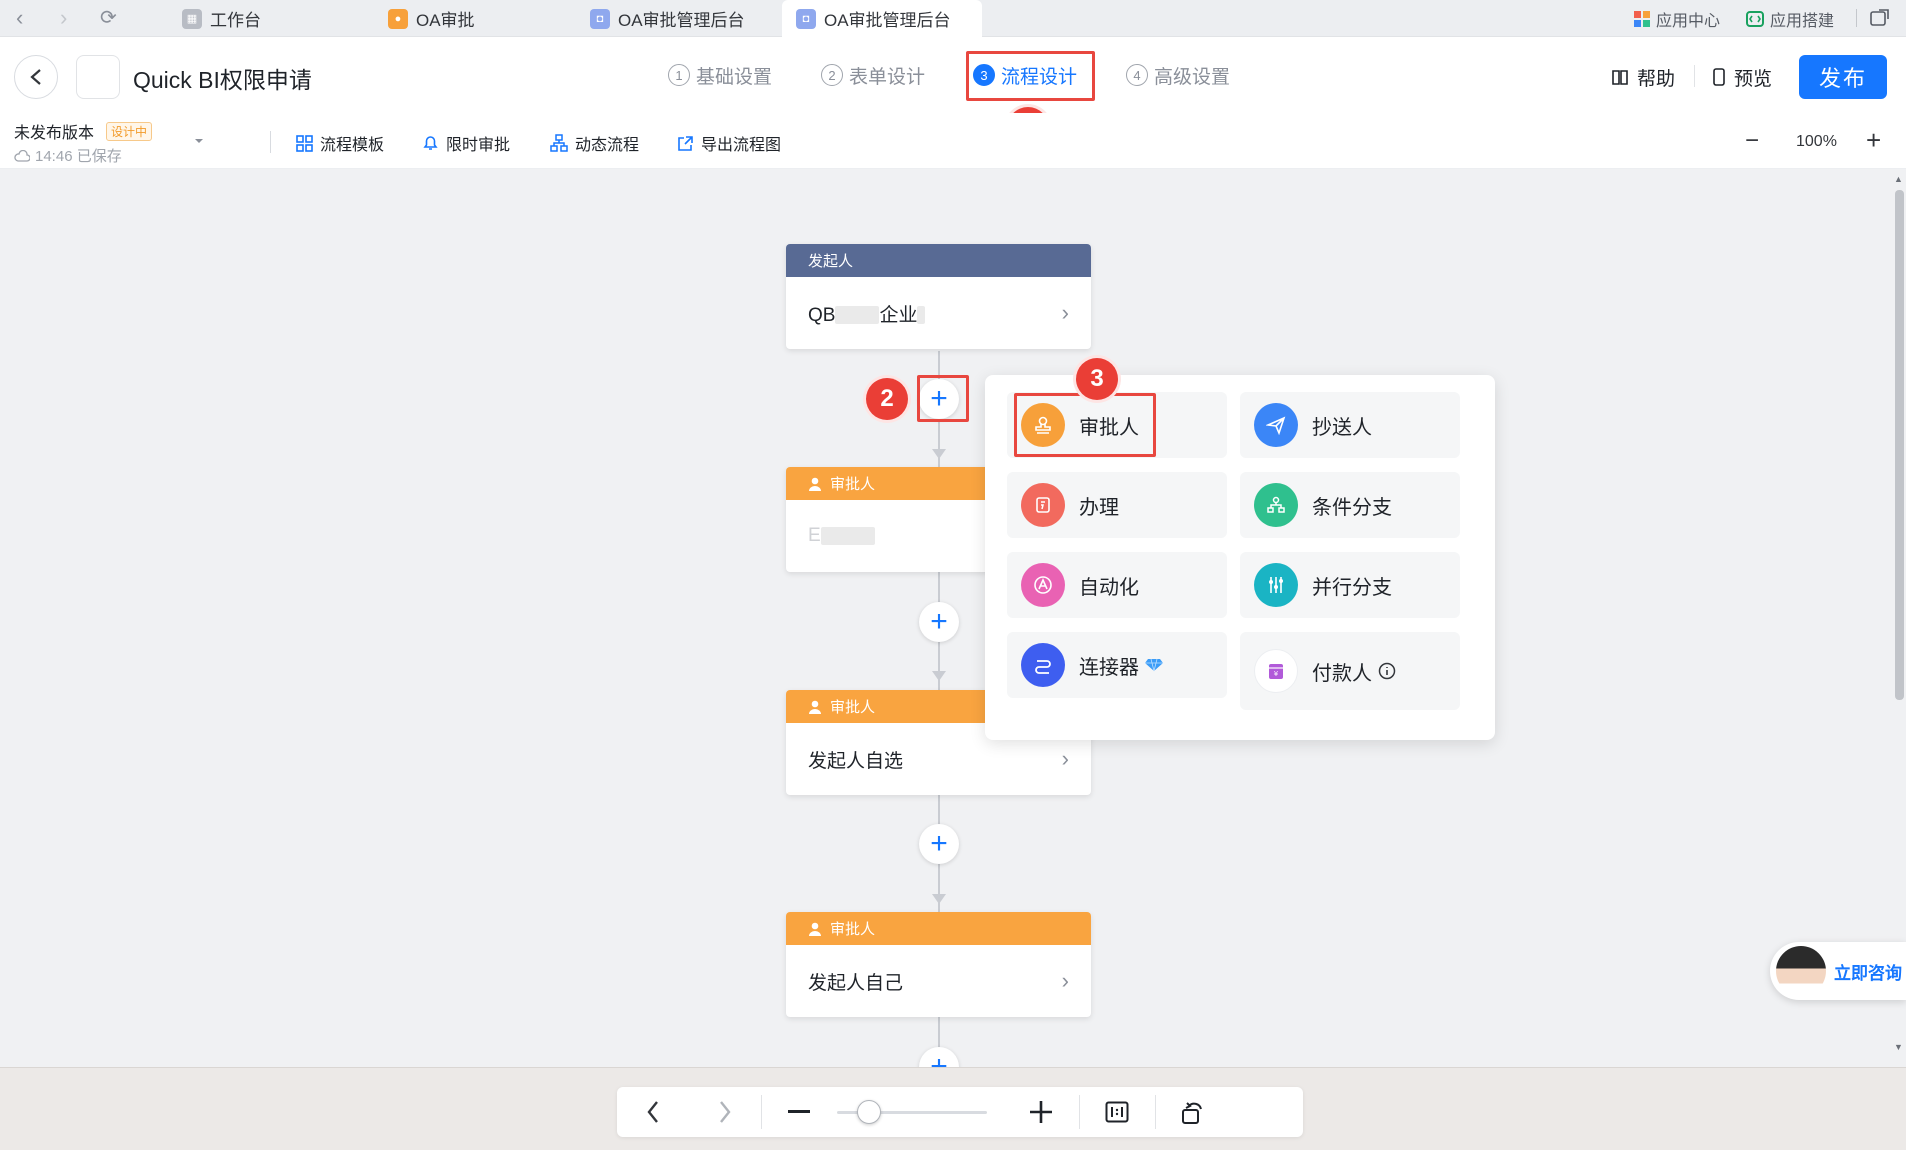  What do you see at coordinates (729, 143) in the screenshot?
I see `export-flowchart-button: 导出流程图` at bounding box center [729, 143].